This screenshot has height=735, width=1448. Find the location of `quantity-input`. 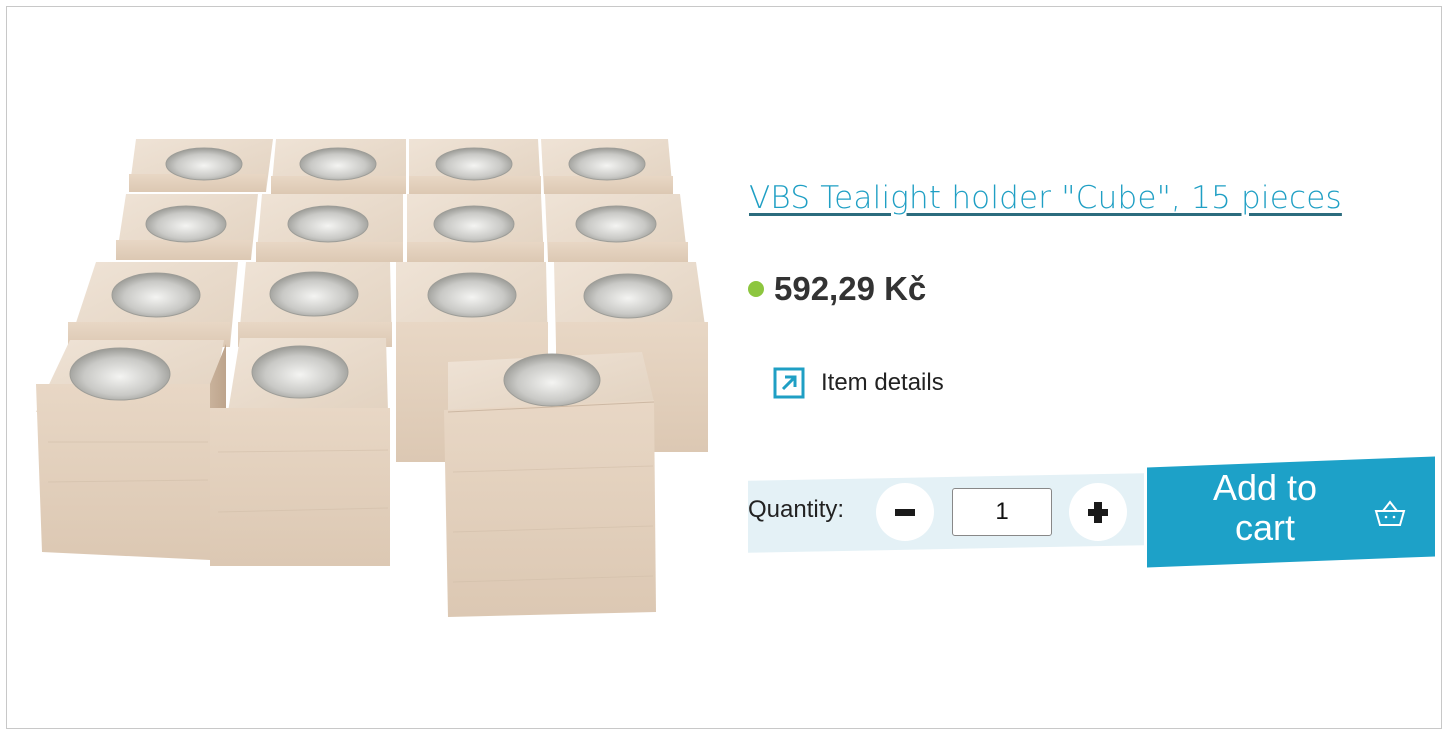

quantity-input is located at coordinates (1002, 512).